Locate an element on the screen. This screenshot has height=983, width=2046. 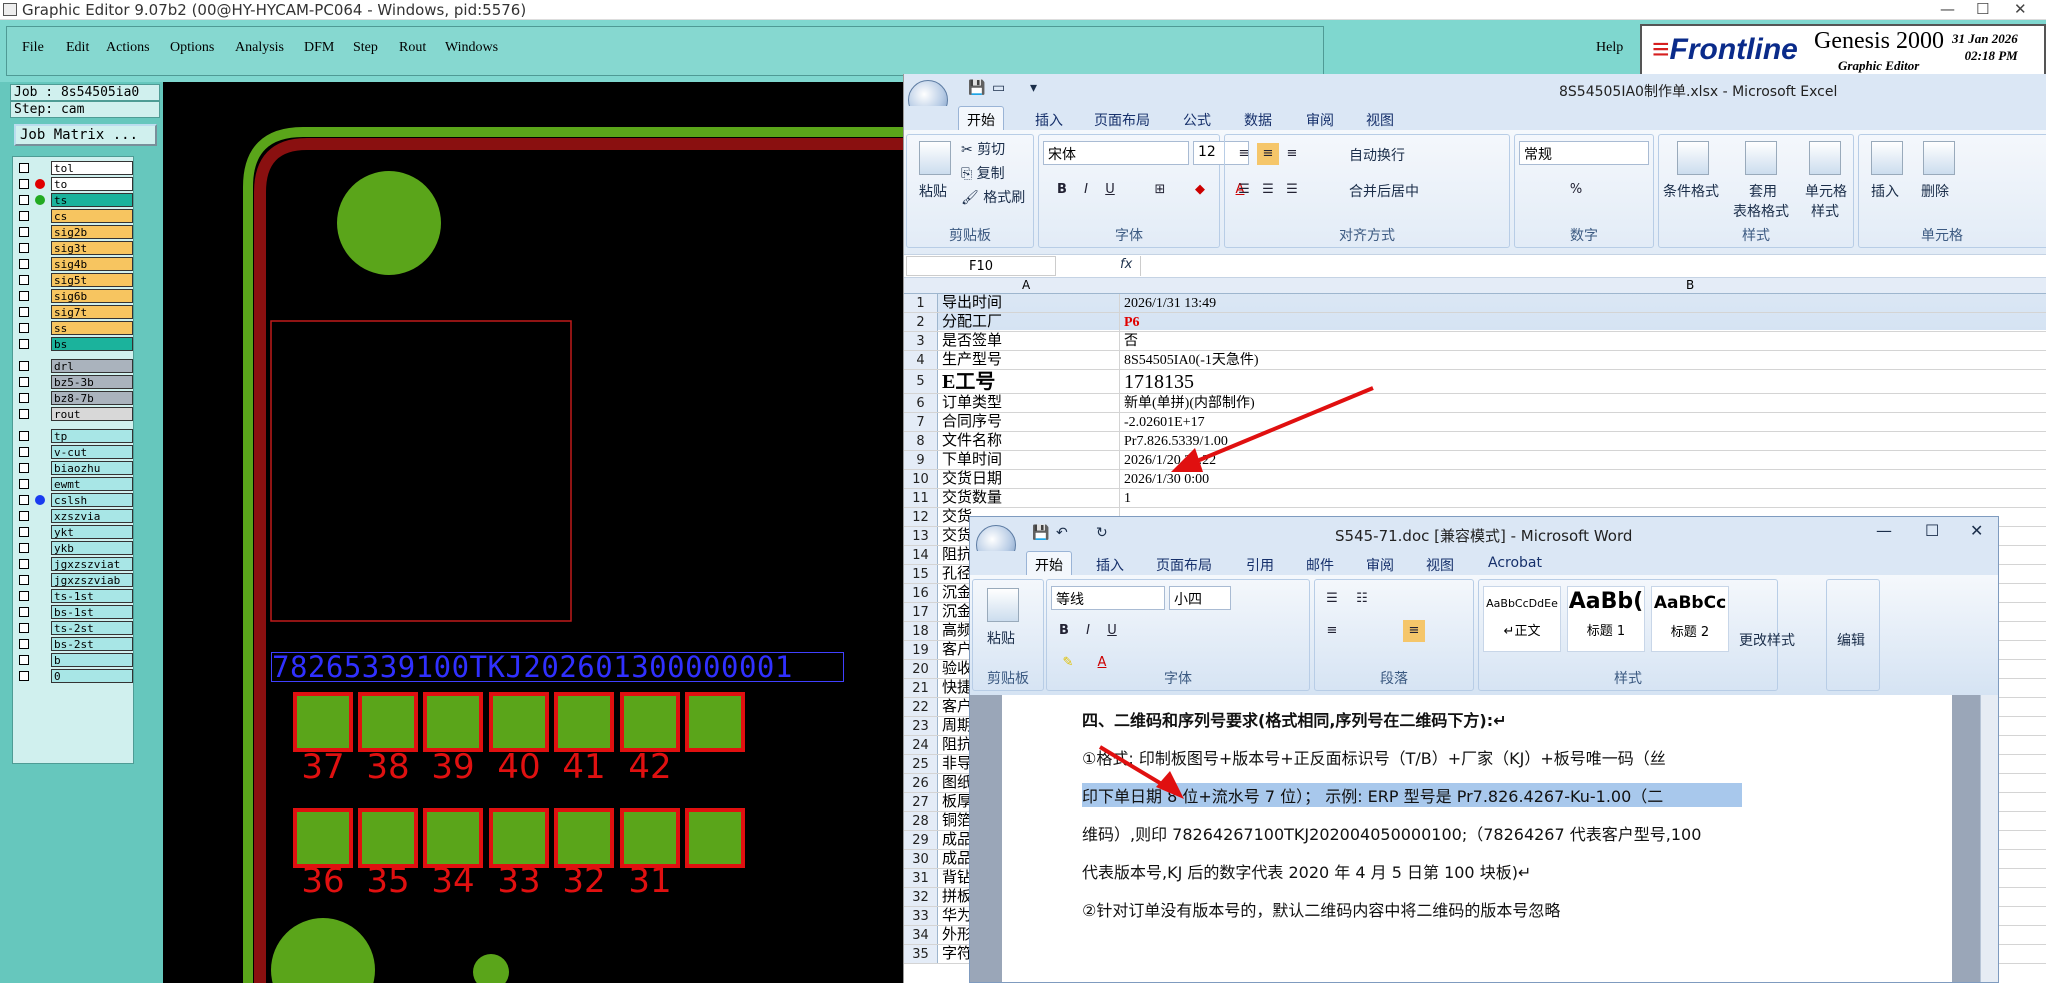
layer-name: ewmt is located at coordinates (92, 484).